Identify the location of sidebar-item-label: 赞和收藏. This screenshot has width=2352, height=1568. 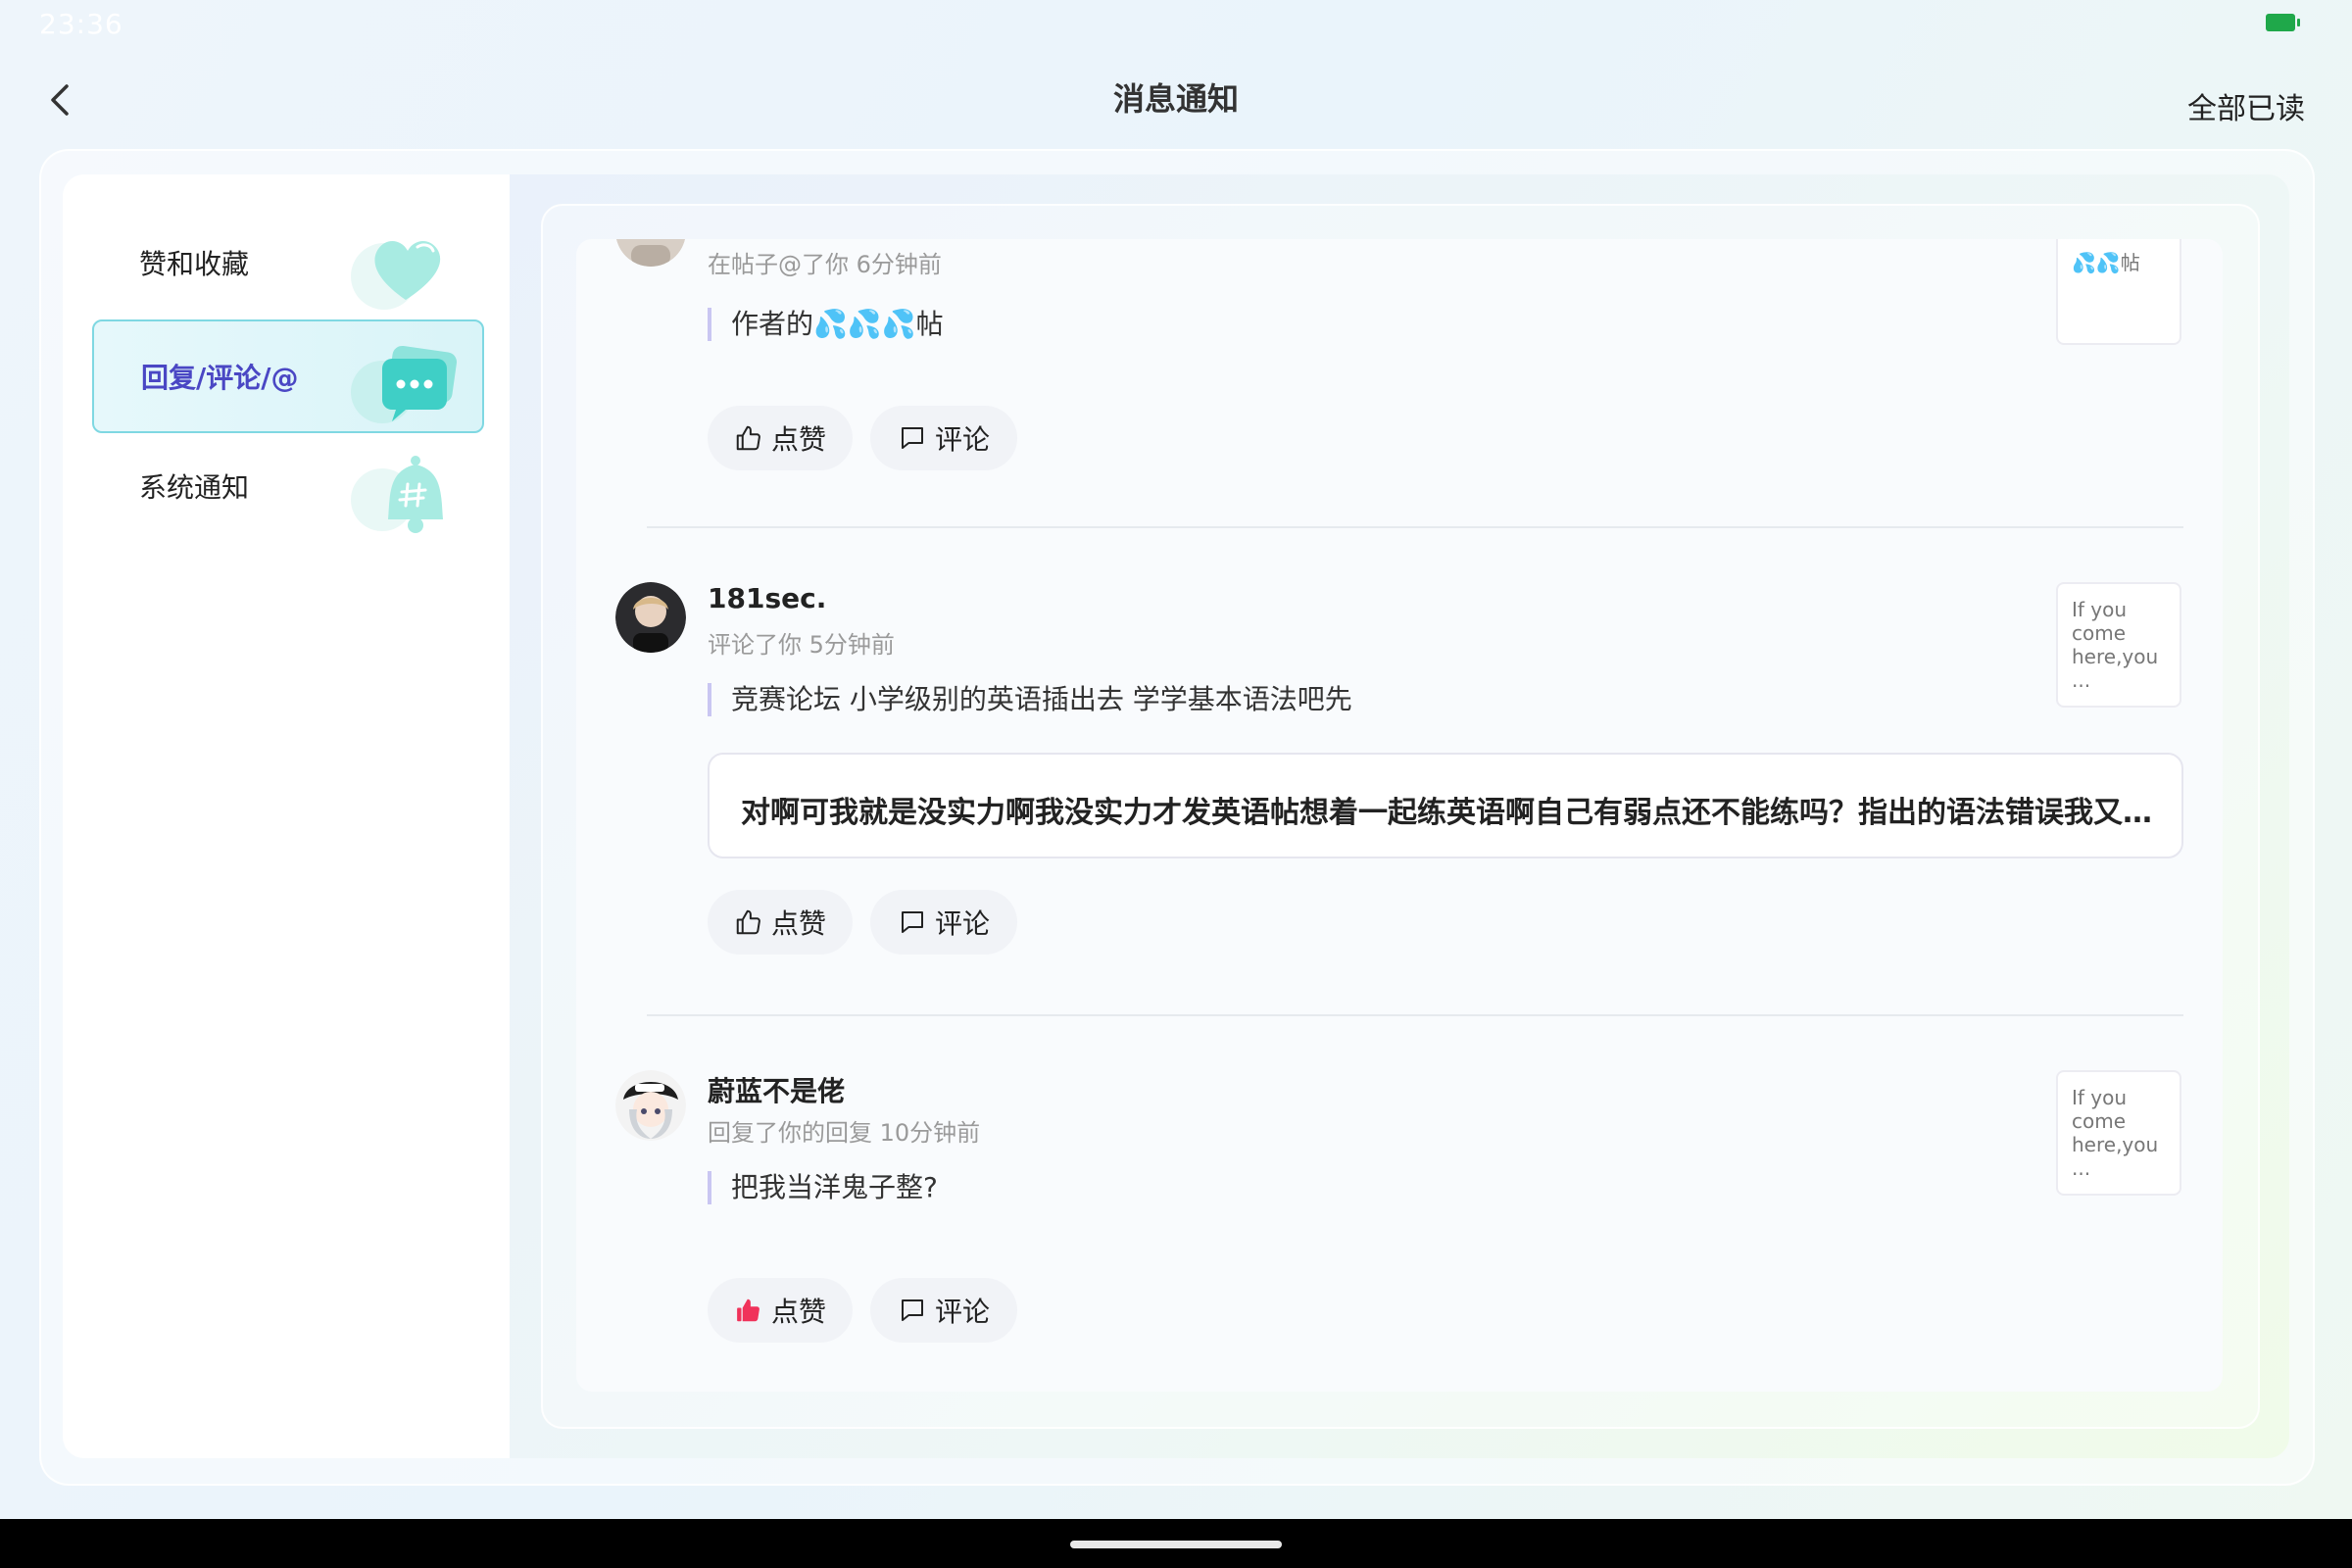
(194, 264).